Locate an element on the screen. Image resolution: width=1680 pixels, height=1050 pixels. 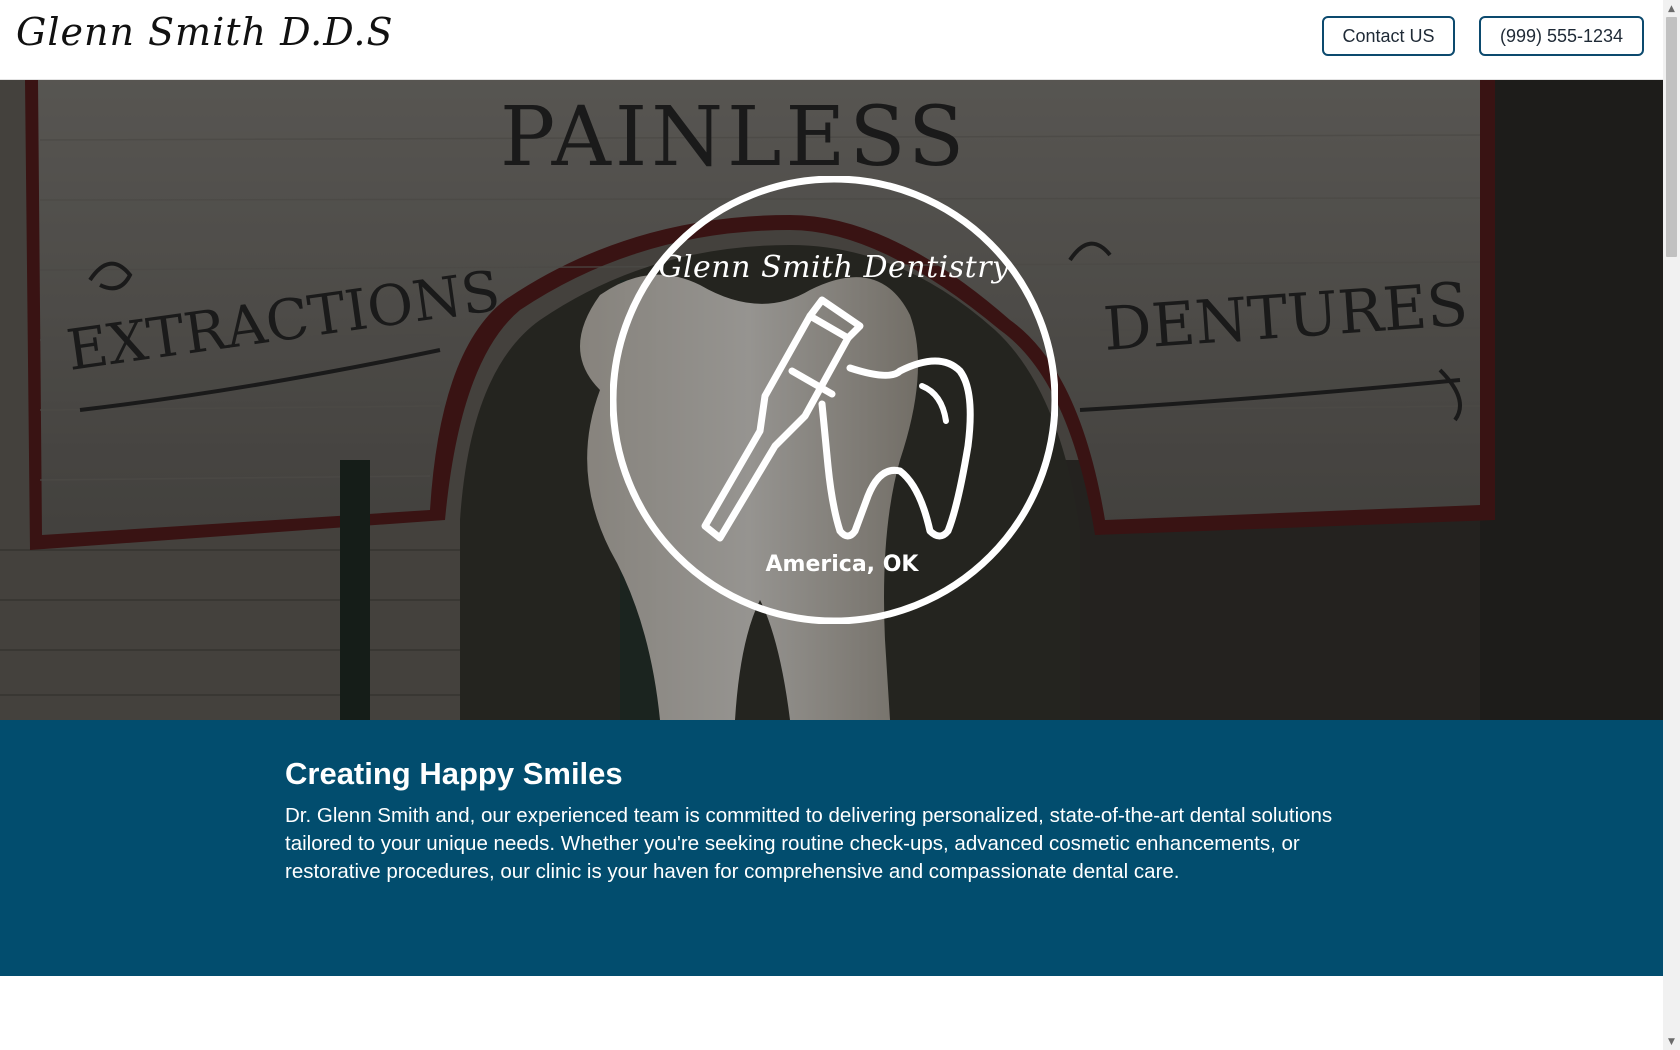
scroll-down-arrow-icon: ▼ is located at coordinates (1671, 1041).